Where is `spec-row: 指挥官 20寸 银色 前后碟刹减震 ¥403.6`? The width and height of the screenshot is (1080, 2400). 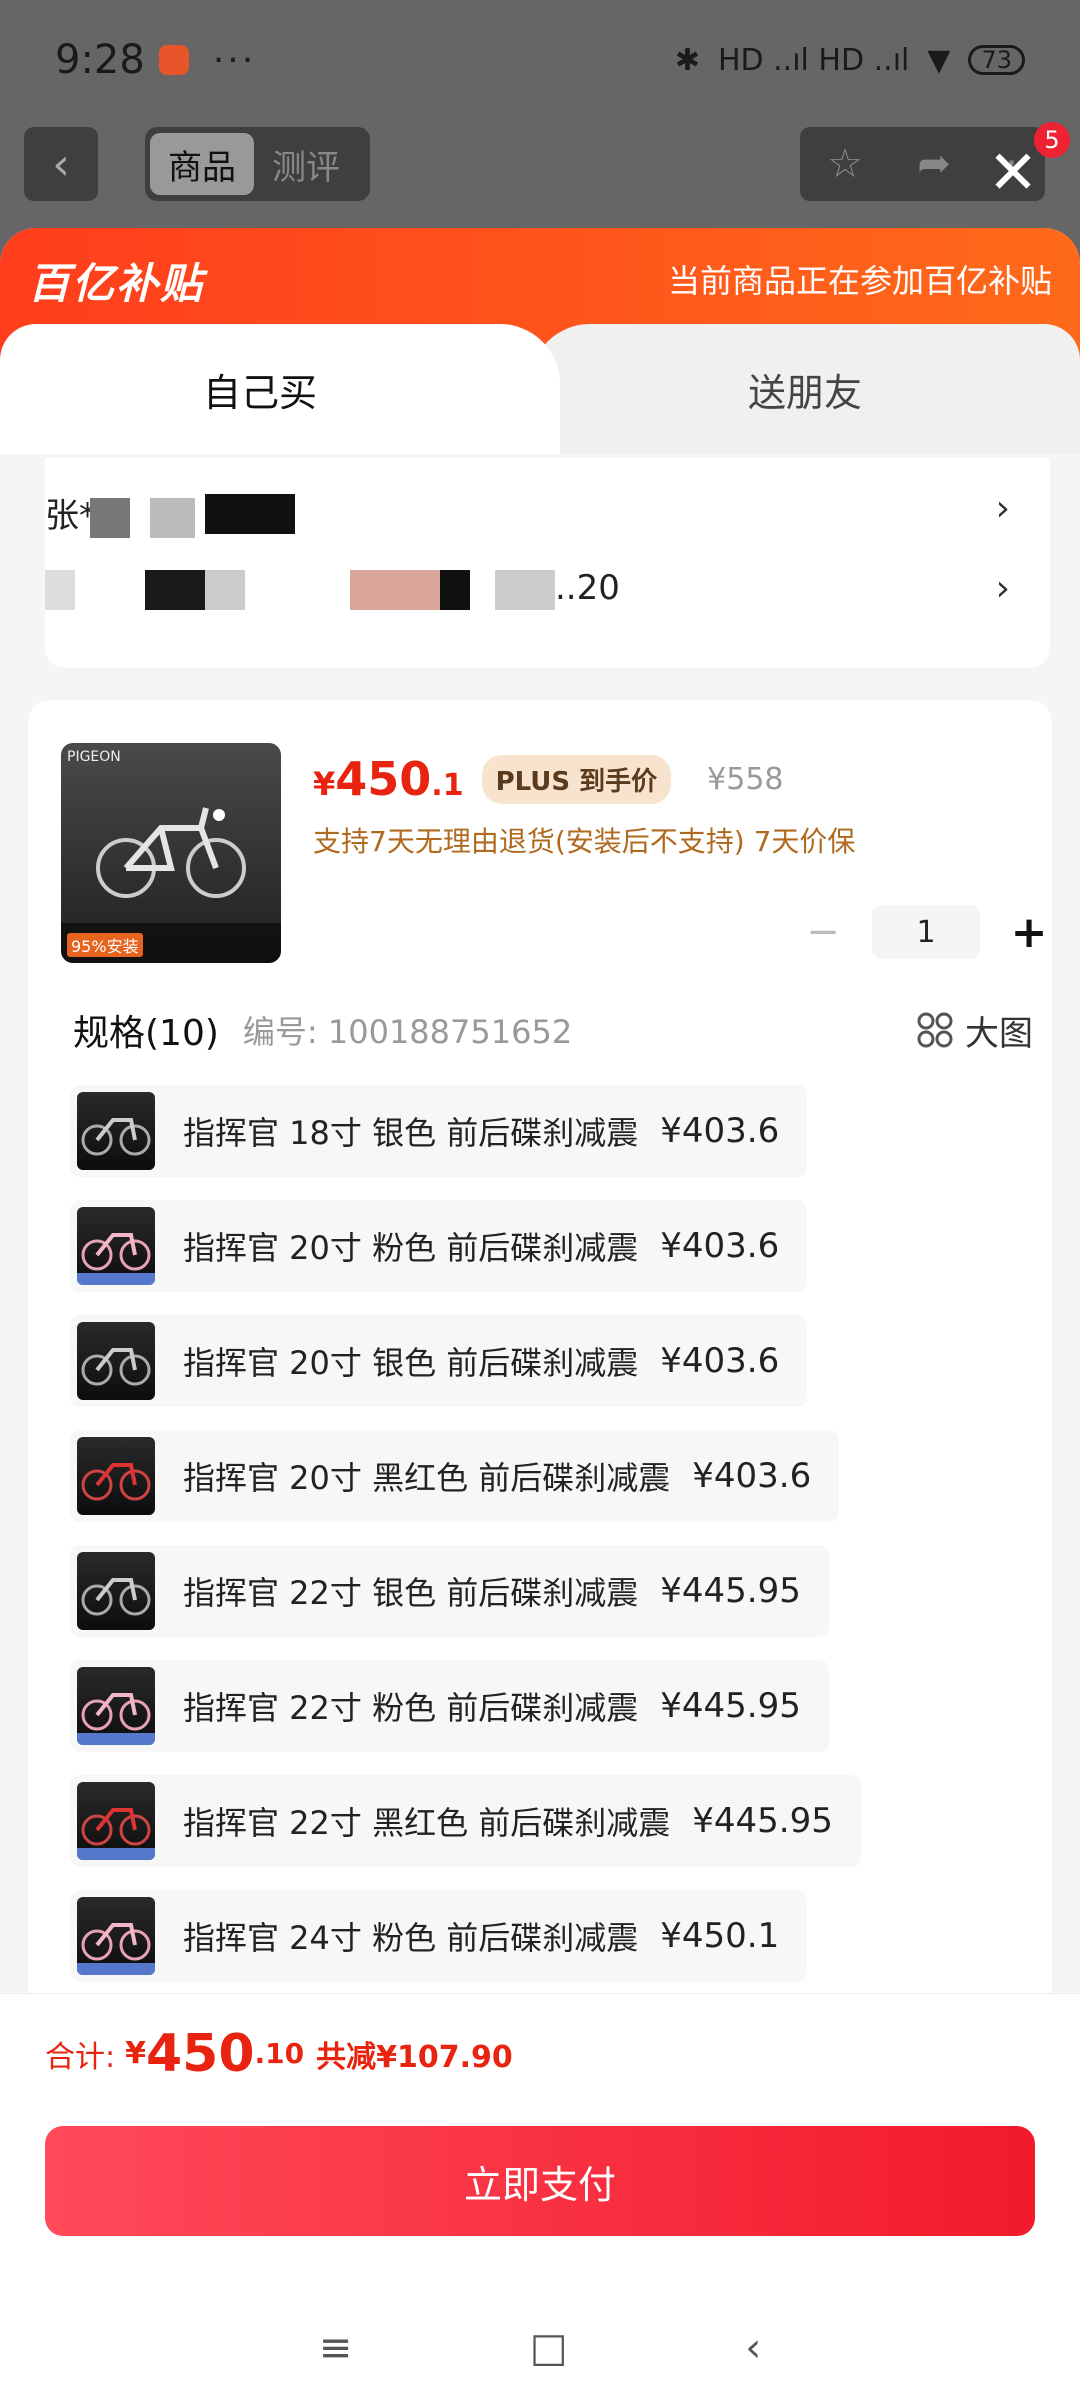 spec-row: 指挥官 20寸 银色 前后碟刹减震 ¥403.6 is located at coordinates (550, 1372).